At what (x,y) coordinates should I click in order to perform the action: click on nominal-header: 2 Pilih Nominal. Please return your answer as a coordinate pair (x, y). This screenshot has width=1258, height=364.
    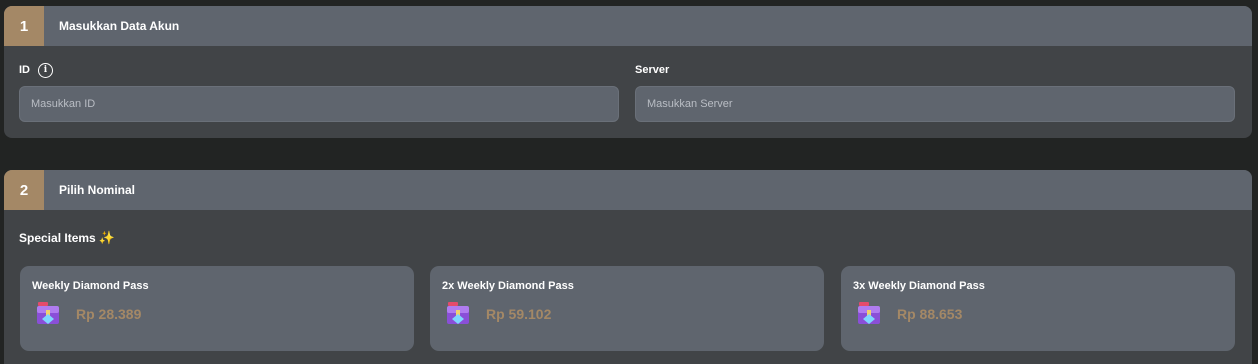
    Looking at the image, I should click on (628, 190).